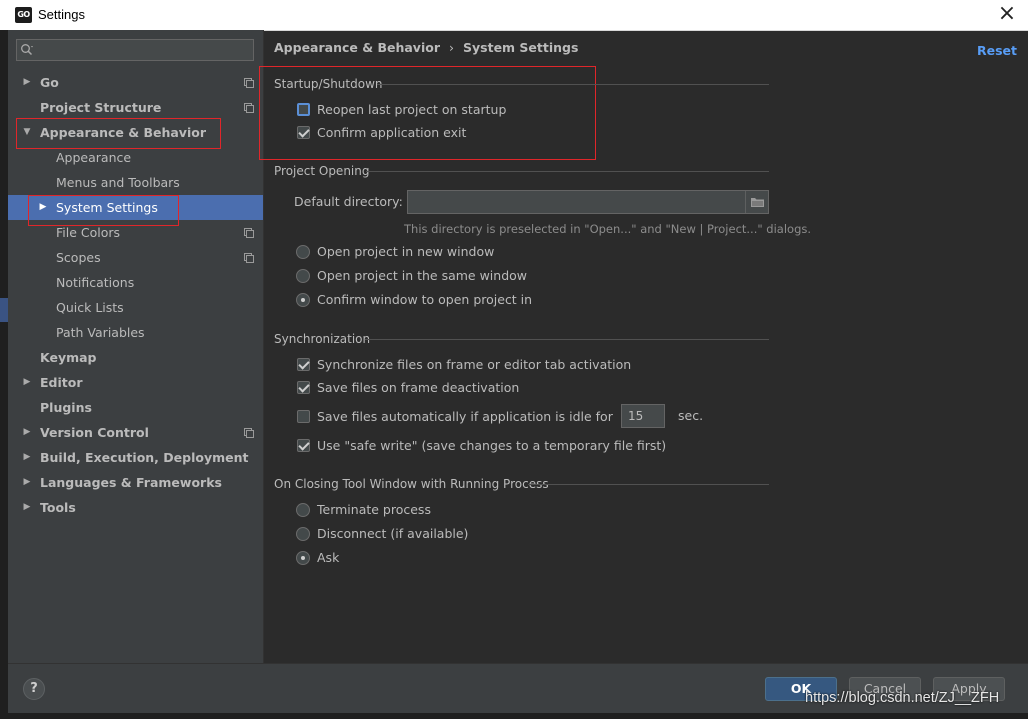 This screenshot has width=1028, height=719. Describe the element at coordinates (135, 50) in the screenshot. I see `settings-search-input` at that location.